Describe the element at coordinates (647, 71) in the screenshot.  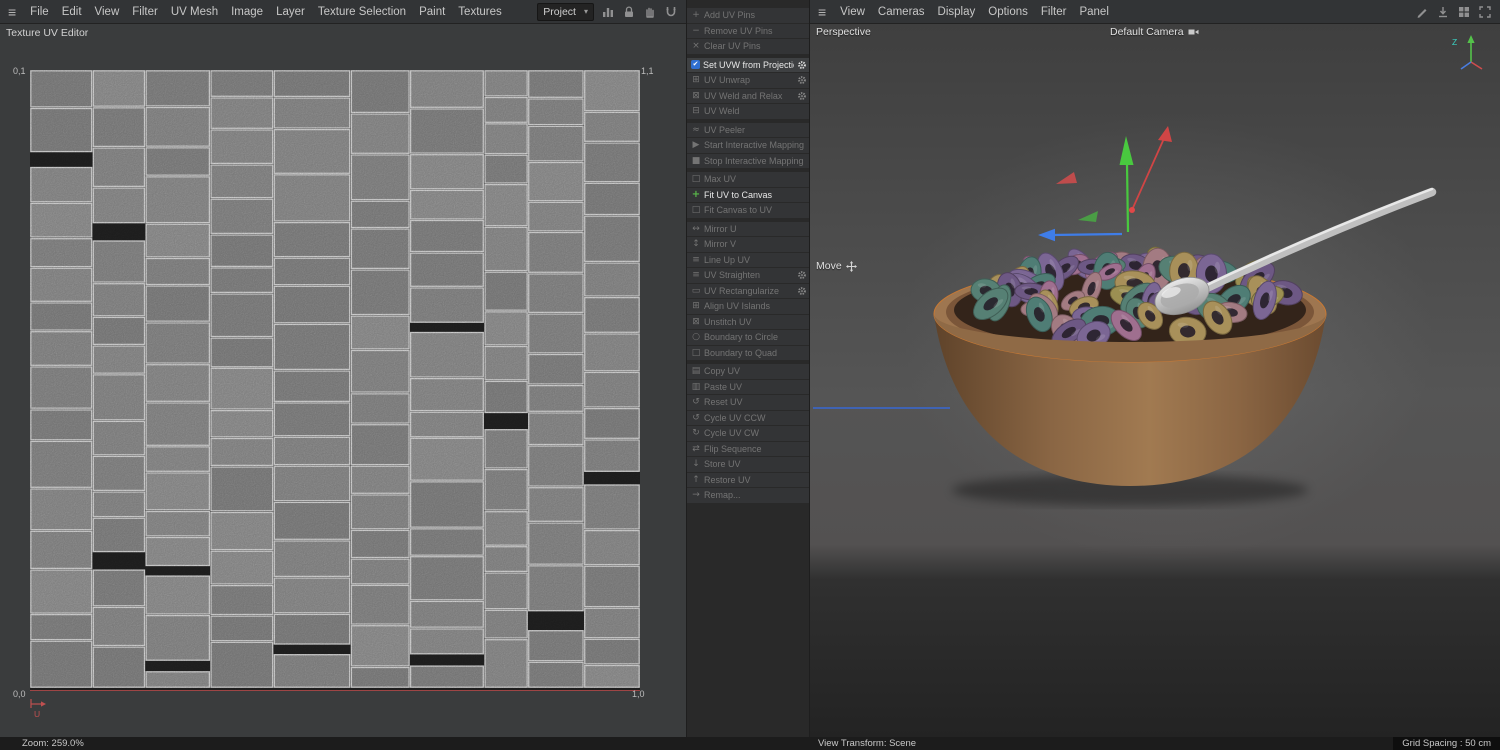
I see `uv-corner-top-right: 1,1` at that location.